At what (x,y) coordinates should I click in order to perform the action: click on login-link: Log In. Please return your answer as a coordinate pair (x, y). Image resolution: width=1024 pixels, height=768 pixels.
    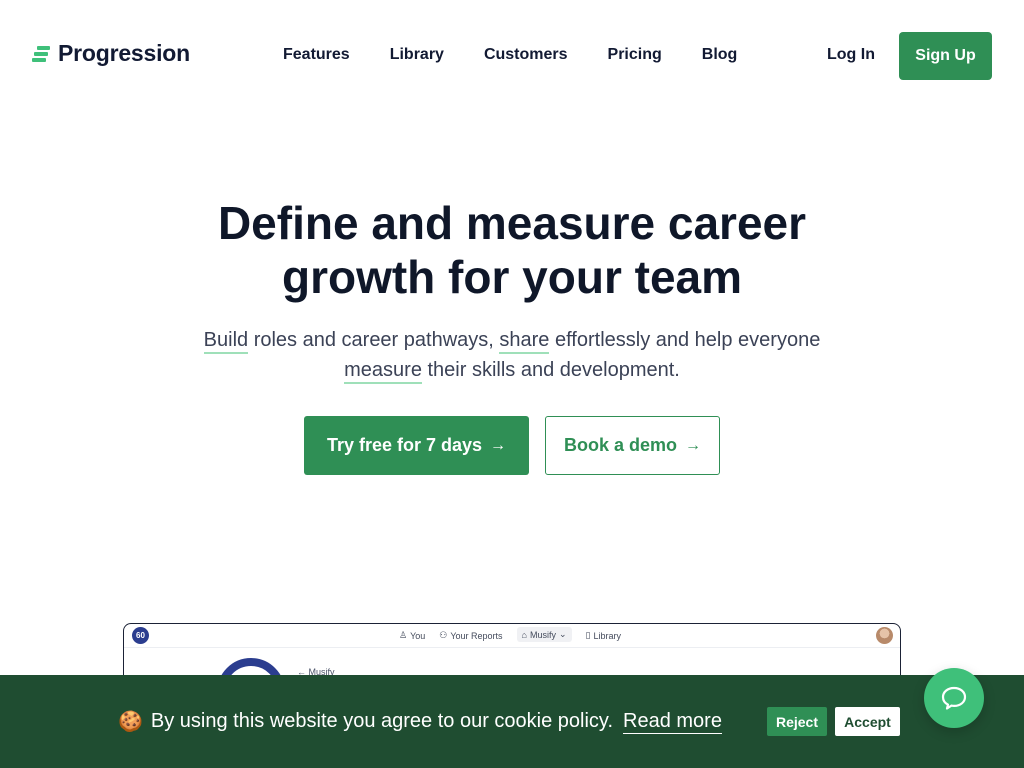
    Looking at the image, I should click on (851, 55).